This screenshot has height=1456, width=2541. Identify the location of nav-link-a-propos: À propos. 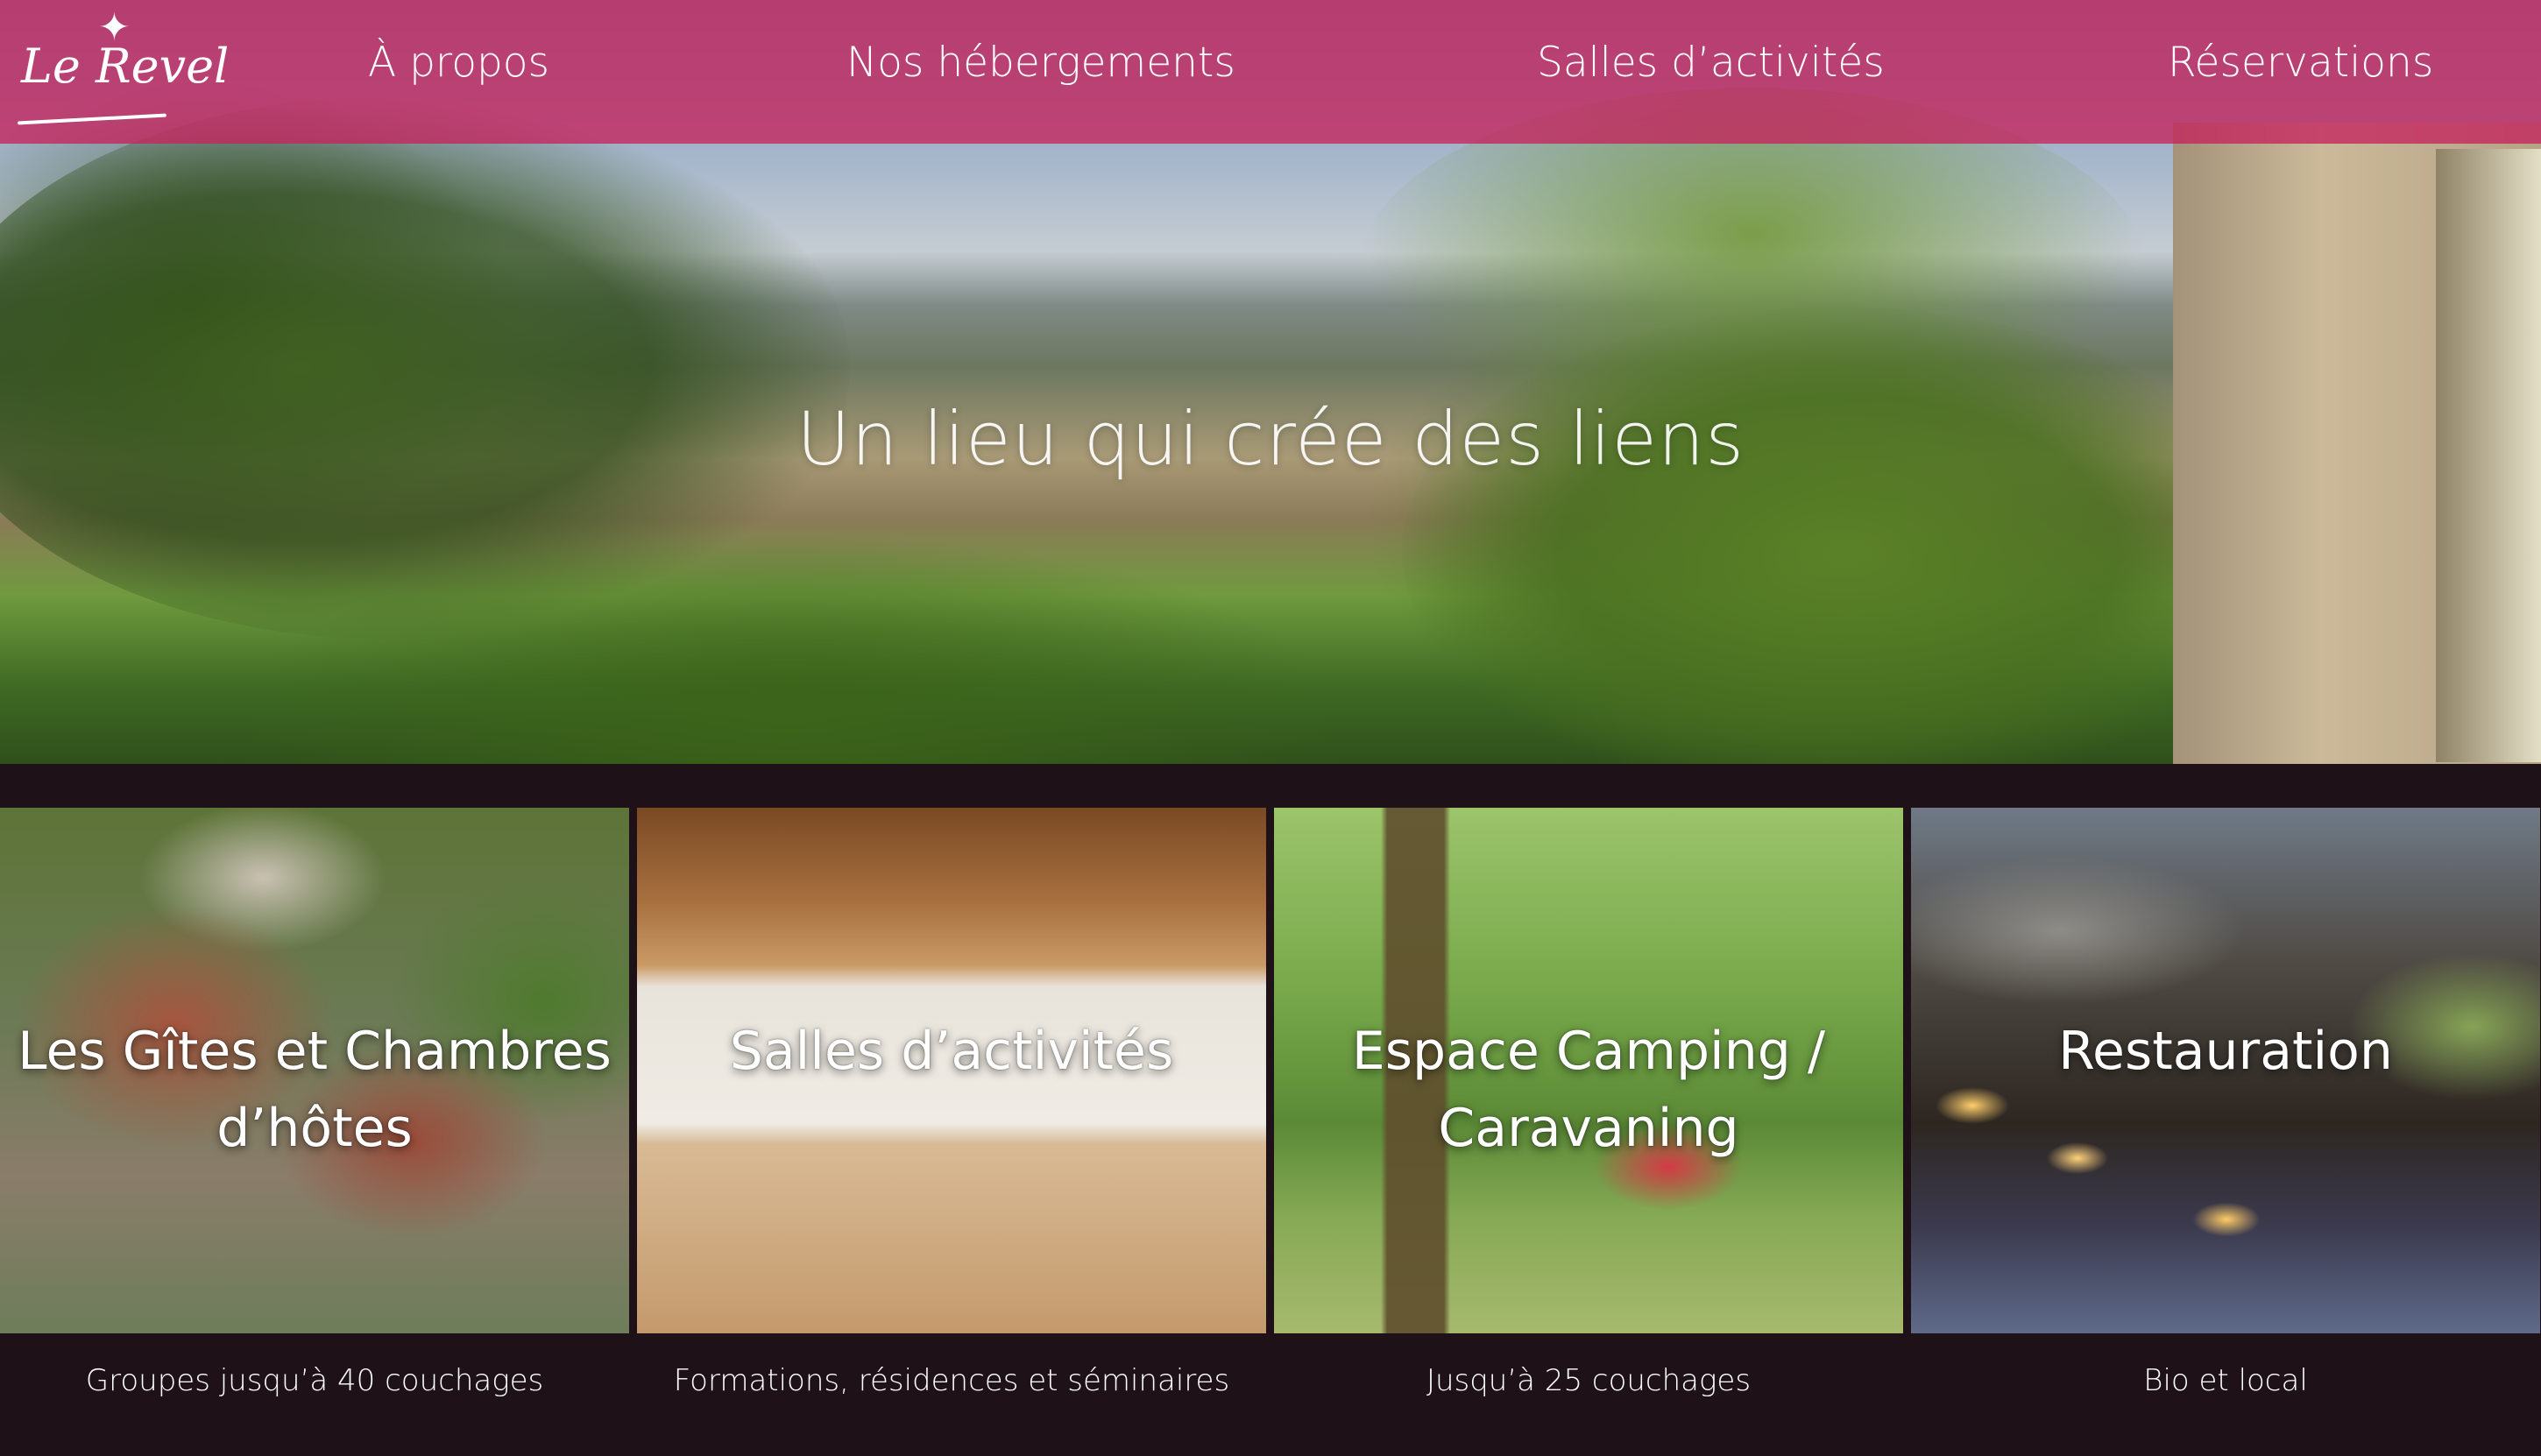
(459, 63).